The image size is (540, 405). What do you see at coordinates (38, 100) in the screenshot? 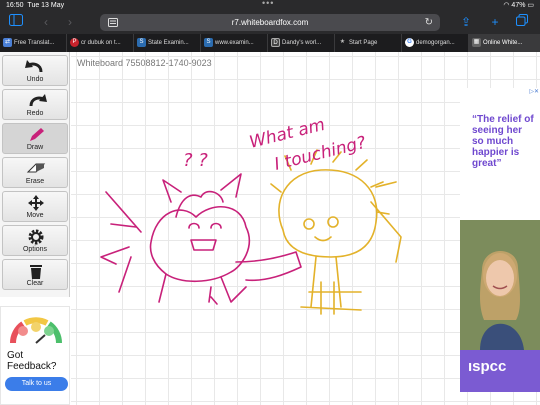
I see `redo-icon` at bounding box center [38, 100].